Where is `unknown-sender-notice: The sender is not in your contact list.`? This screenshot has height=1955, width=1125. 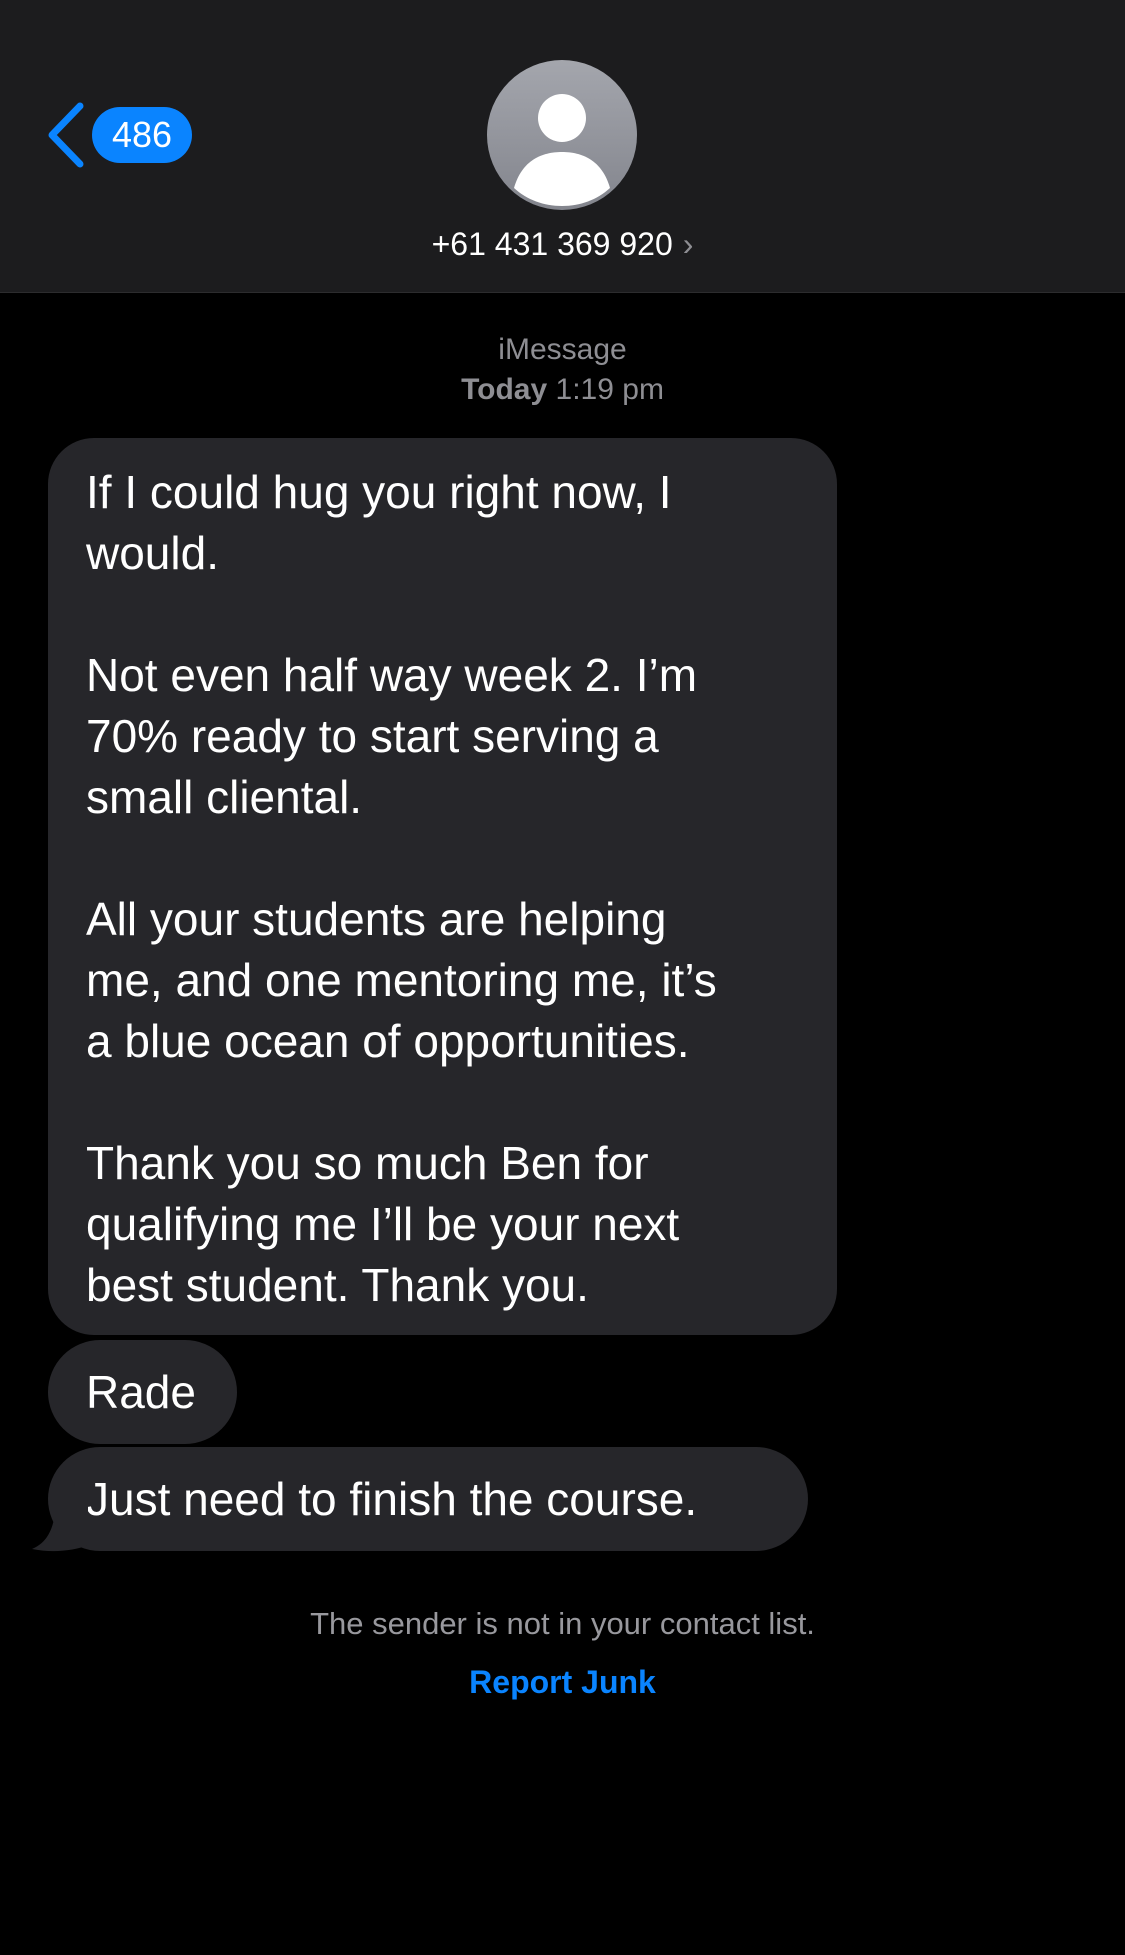 unknown-sender-notice: The sender is not in your contact list. is located at coordinates (562, 1623).